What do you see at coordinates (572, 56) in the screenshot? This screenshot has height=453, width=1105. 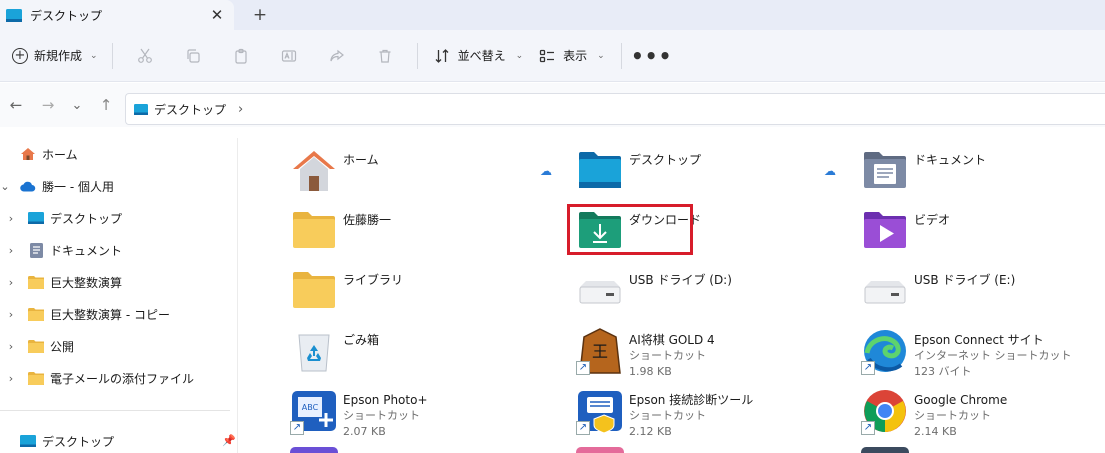 I see `view-button: 表示 ⌄` at bounding box center [572, 56].